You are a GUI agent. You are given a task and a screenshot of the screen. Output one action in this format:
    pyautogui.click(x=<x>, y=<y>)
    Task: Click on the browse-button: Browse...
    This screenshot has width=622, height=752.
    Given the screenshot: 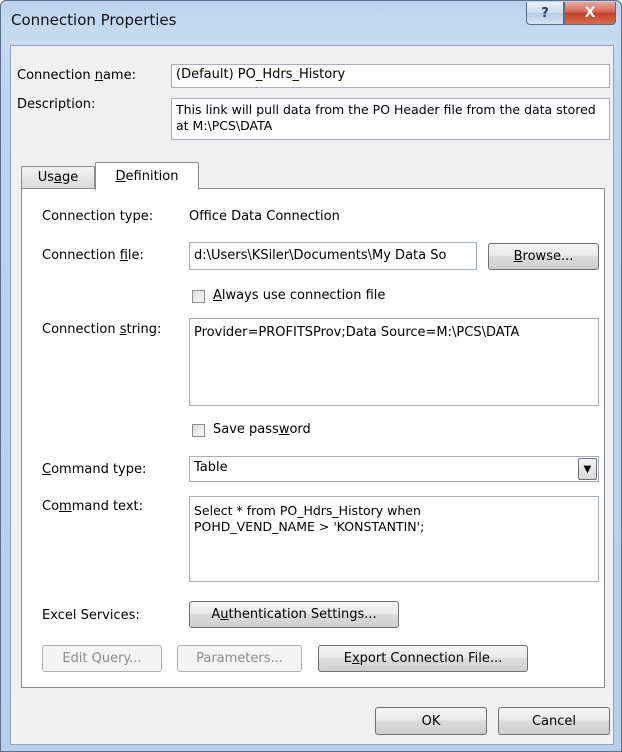 What is the action you would take?
    pyautogui.click(x=543, y=256)
    